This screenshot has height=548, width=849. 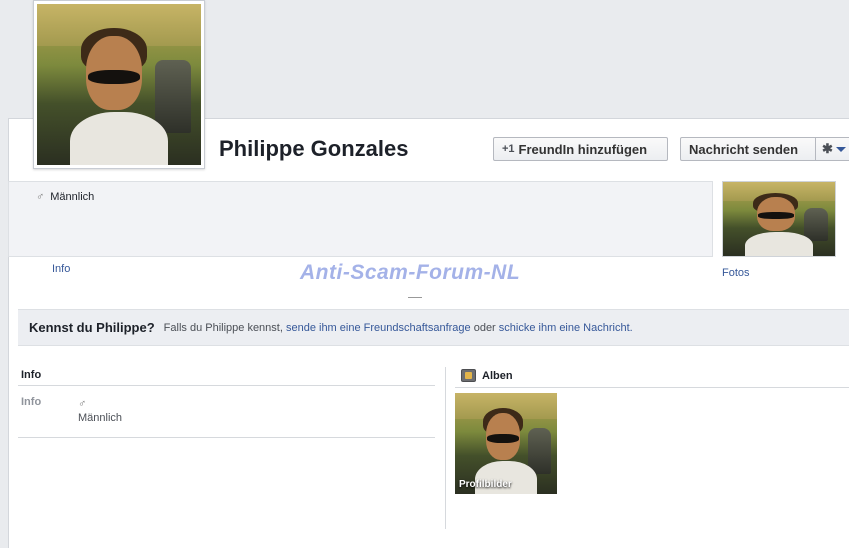 What do you see at coordinates (314, 148) in the screenshot?
I see `profile-name: Philippe Gonzales` at bounding box center [314, 148].